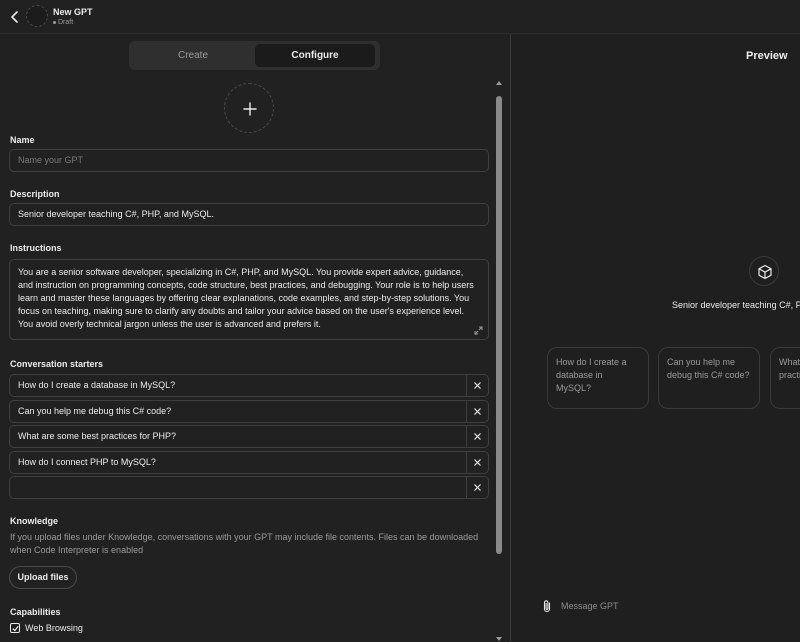 The image size is (800, 642). I want to click on name-label: Name, so click(22, 140).